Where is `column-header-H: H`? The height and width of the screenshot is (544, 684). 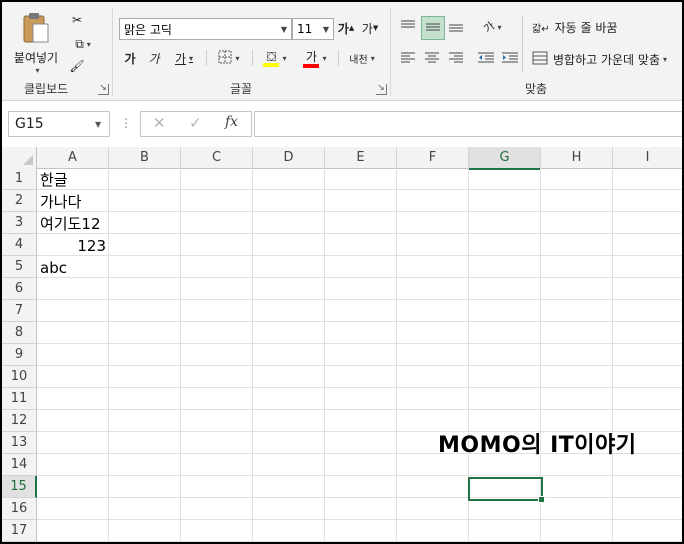 column-header-H: H is located at coordinates (577, 158).